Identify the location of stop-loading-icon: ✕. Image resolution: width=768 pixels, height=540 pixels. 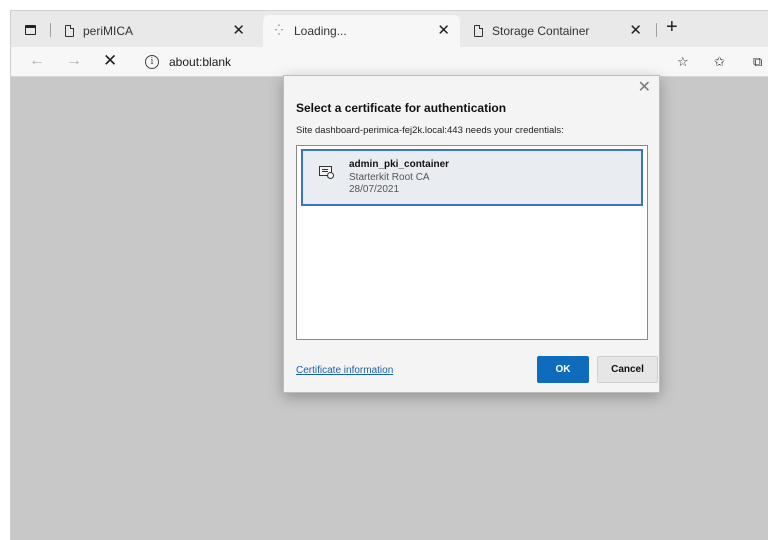
(110, 61).